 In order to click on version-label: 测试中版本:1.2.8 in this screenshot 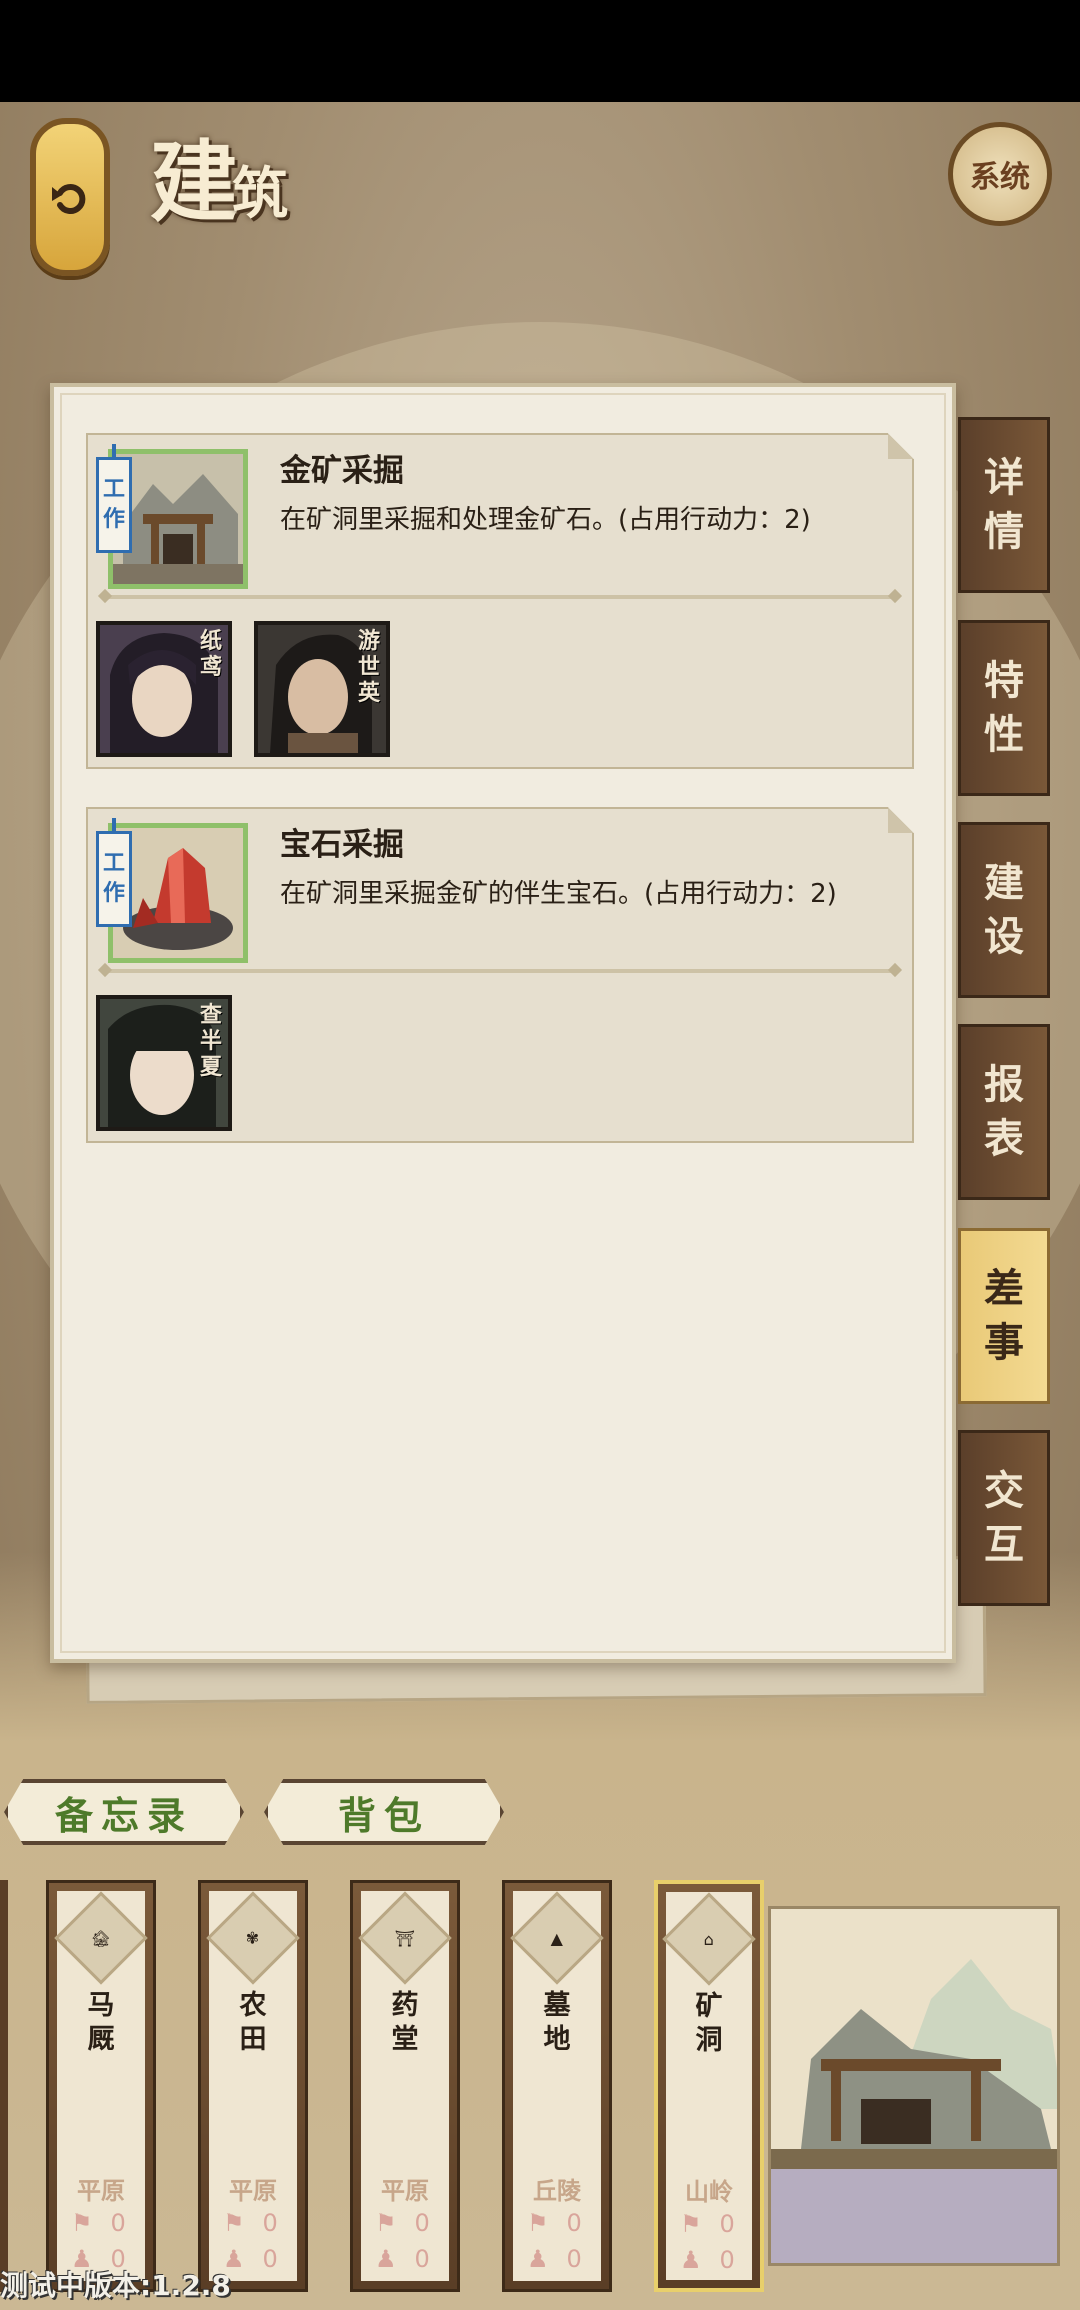, I will do `click(115, 2285)`.